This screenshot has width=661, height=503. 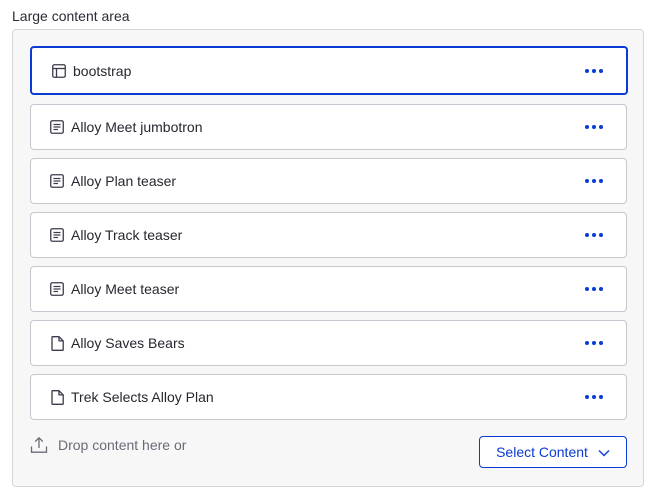 I want to click on drop-zone: Drop content here or, so click(x=108, y=445).